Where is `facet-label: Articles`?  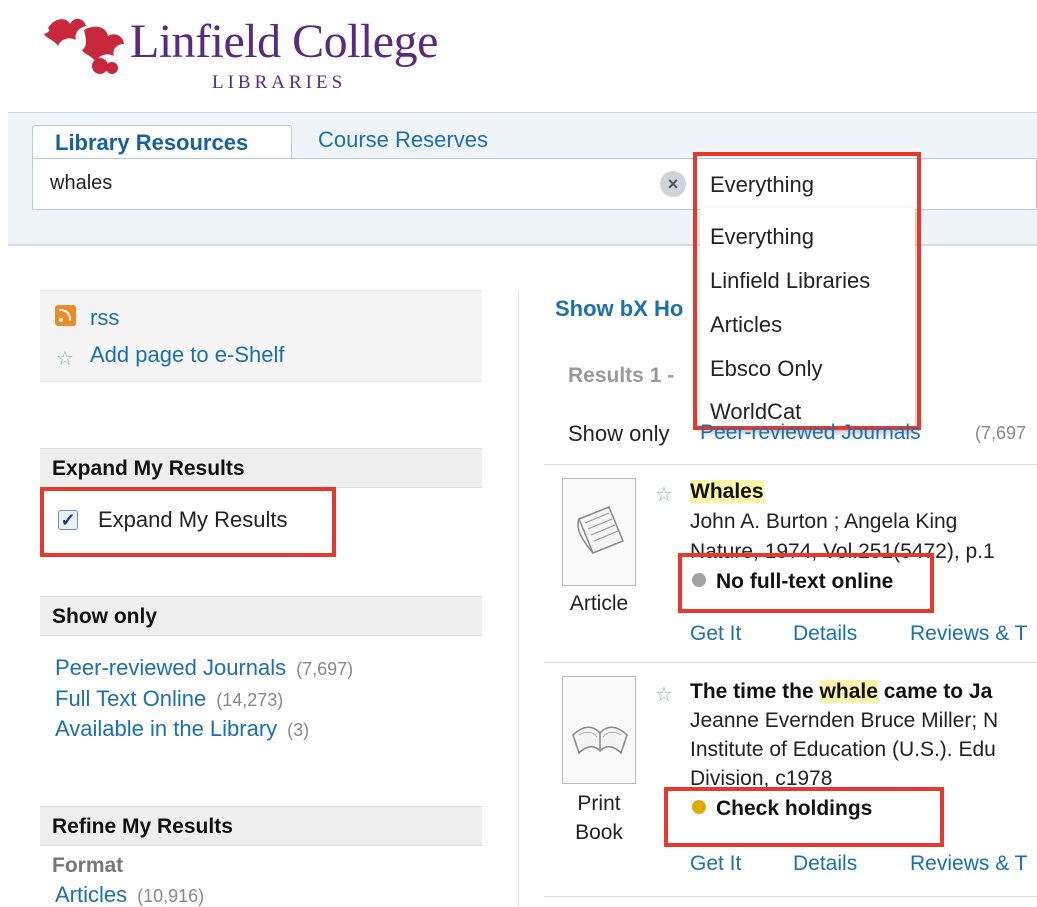 facet-label: Articles is located at coordinates (91, 894).